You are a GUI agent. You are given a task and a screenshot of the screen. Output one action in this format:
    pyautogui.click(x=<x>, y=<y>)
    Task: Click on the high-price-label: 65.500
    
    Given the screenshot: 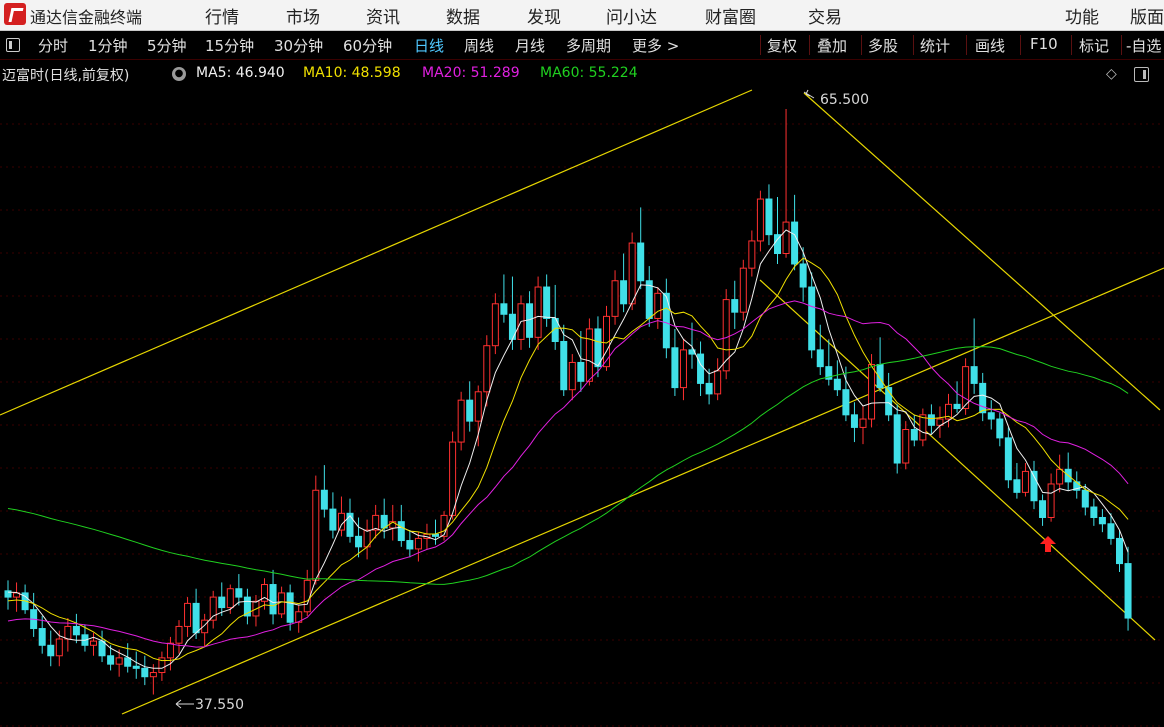 What is the action you would take?
    pyautogui.click(x=844, y=100)
    